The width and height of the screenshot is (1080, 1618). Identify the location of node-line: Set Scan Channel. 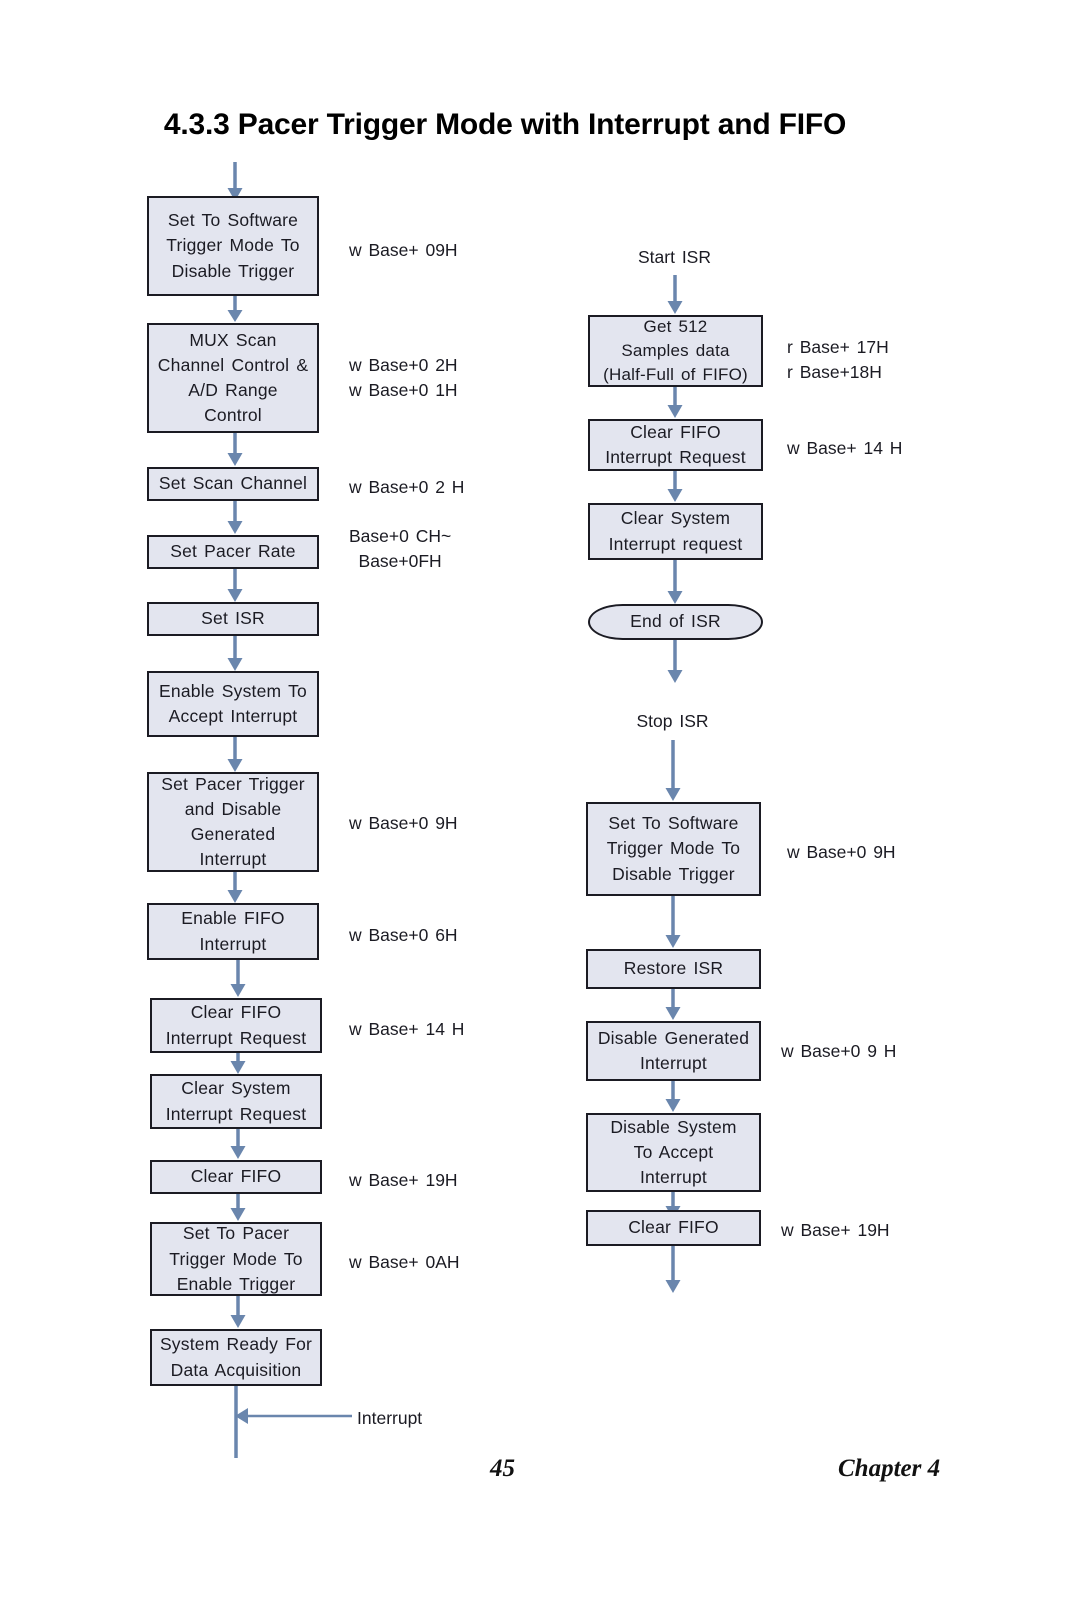
(233, 483).